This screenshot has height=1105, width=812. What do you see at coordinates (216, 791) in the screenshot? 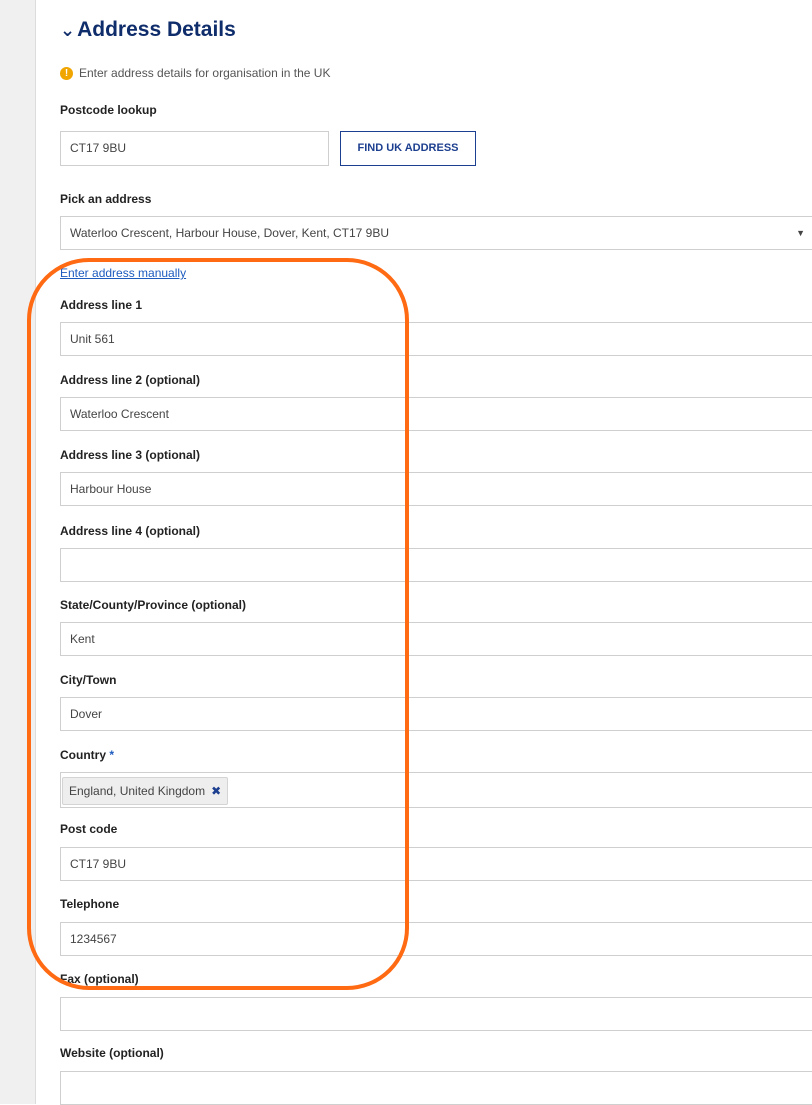
I see `remove-tag-icon: ✖` at bounding box center [216, 791].